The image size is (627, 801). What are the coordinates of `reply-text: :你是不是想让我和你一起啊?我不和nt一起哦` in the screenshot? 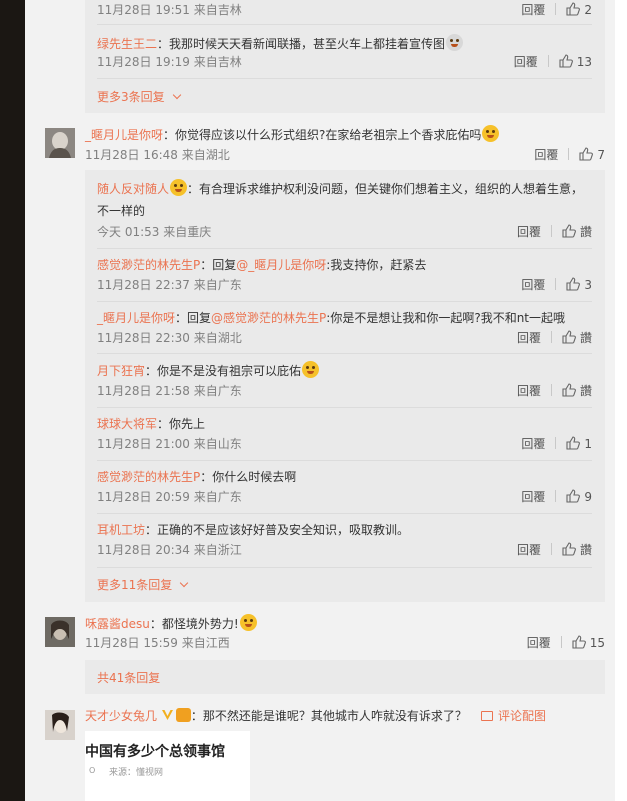 It's located at (446, 318).